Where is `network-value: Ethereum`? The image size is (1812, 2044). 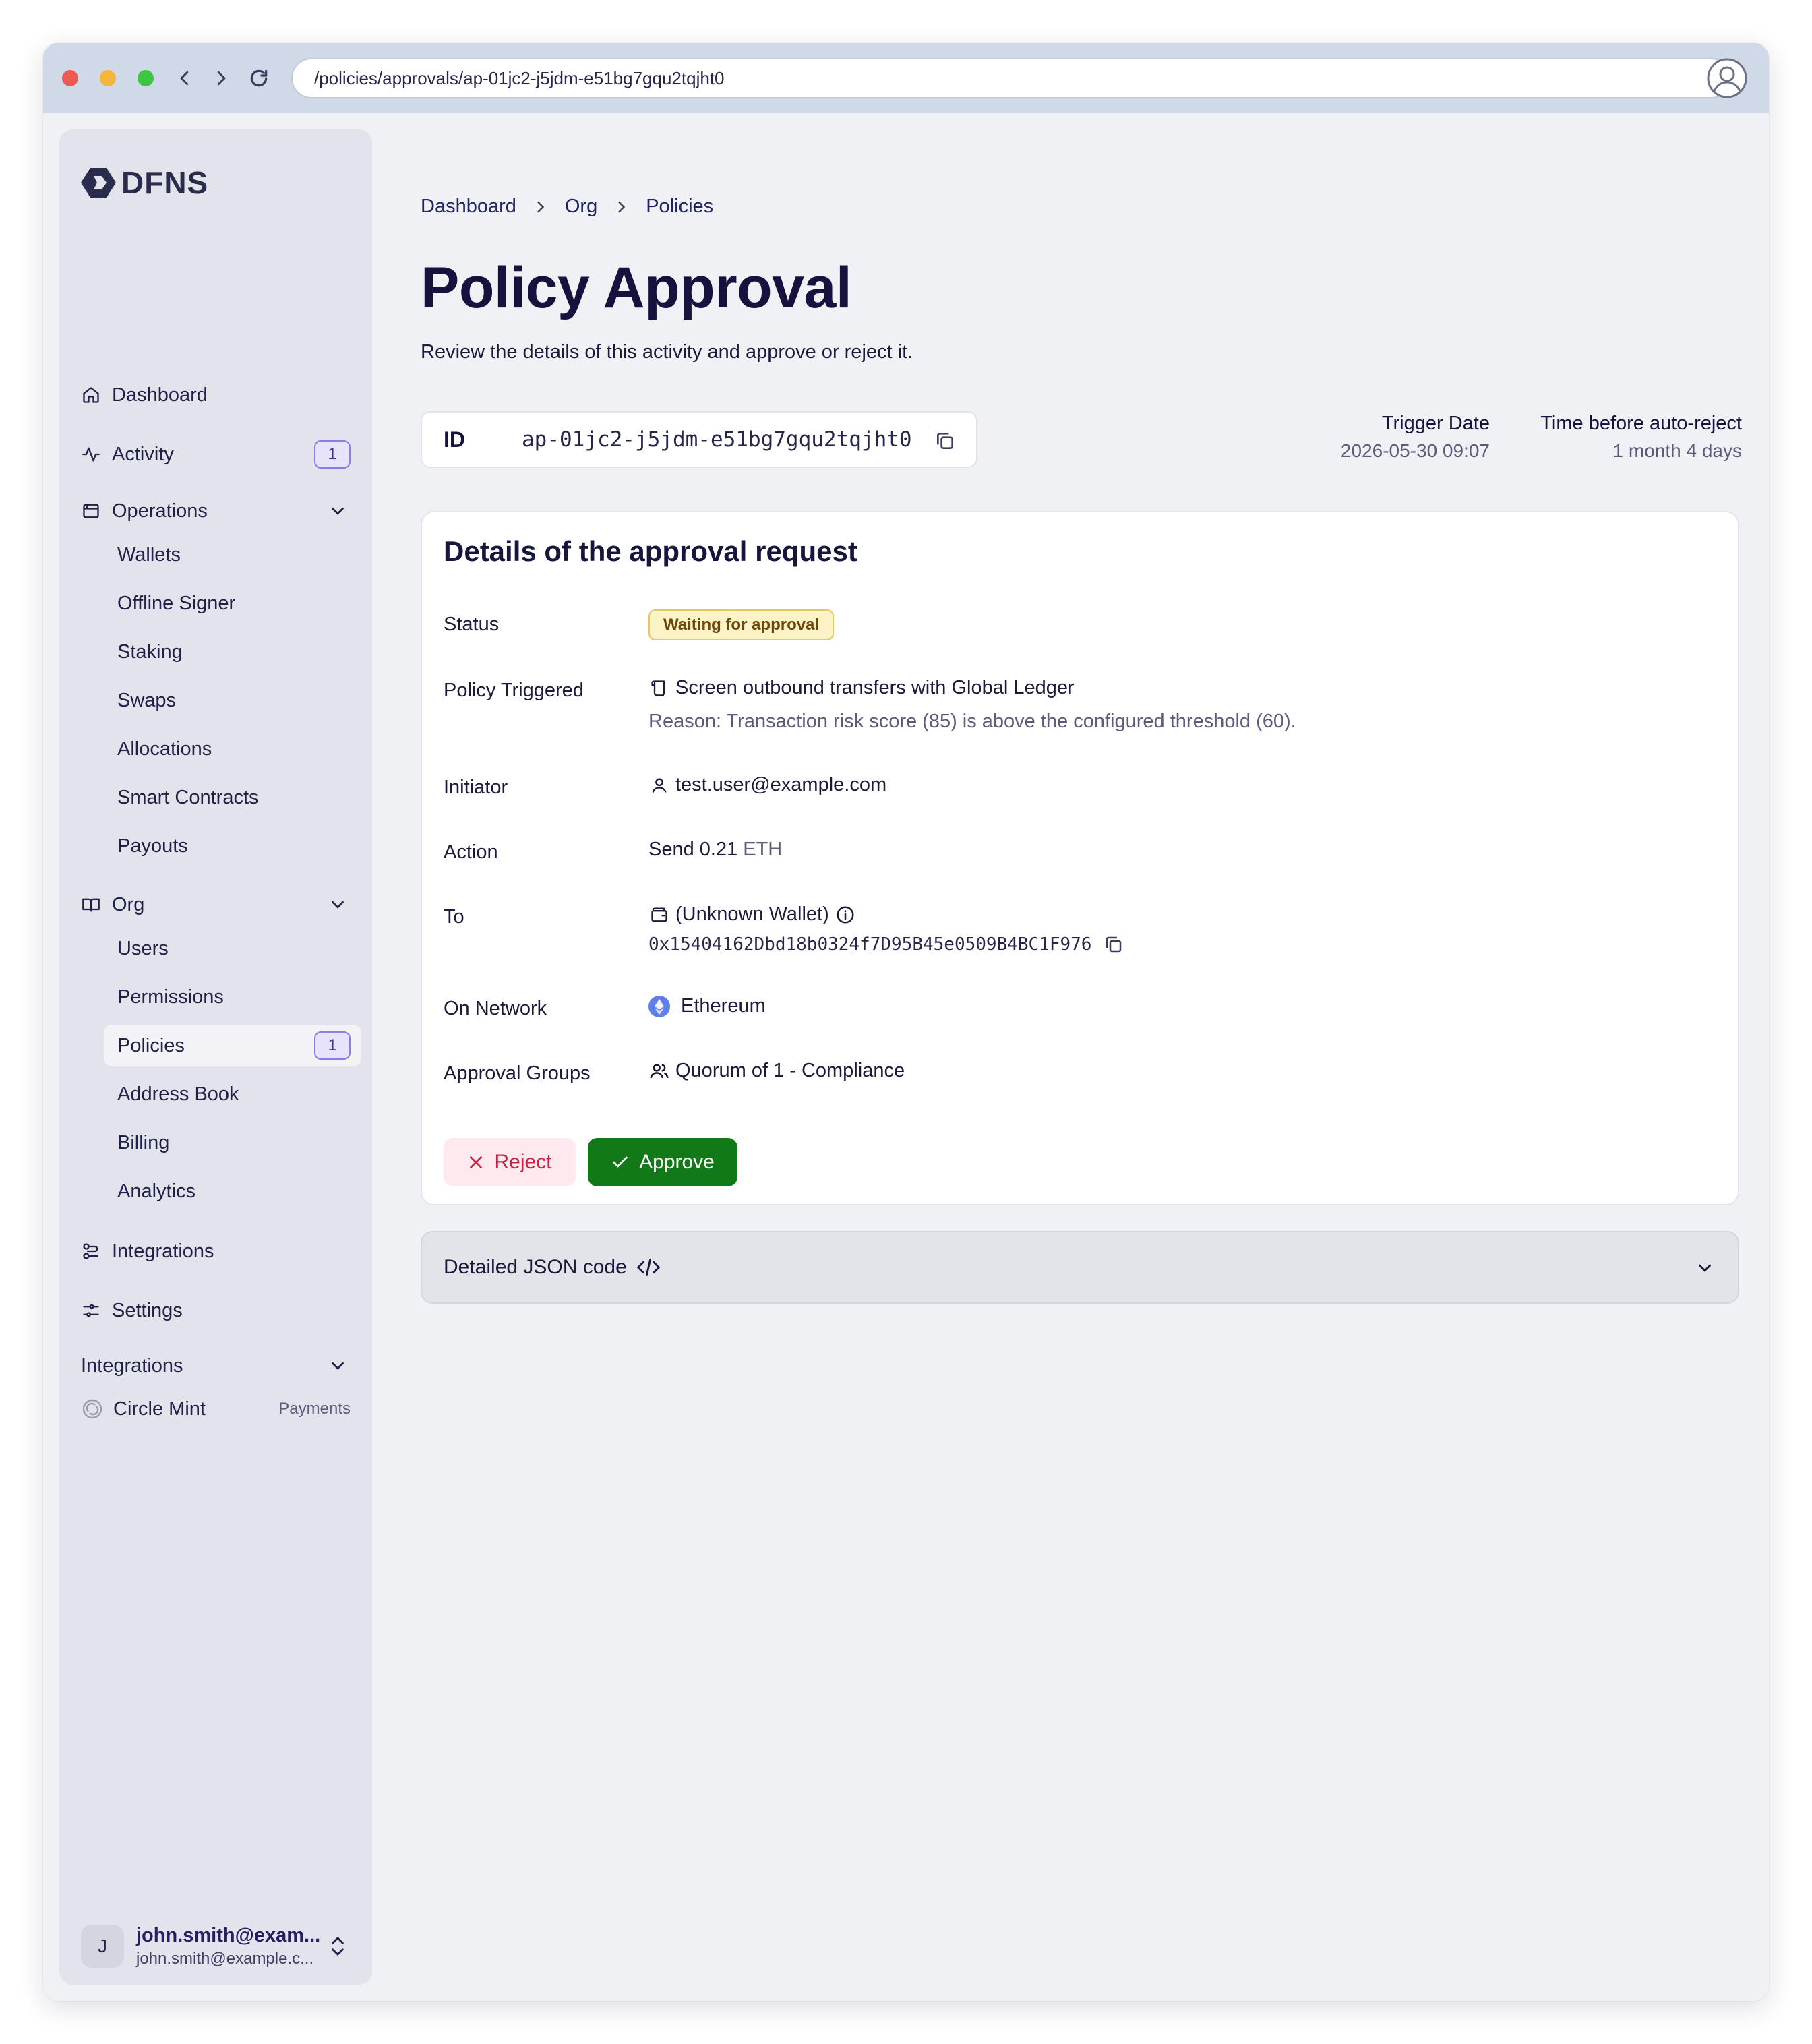
network-value: Ethereum is located at coordinates (723, 1006).